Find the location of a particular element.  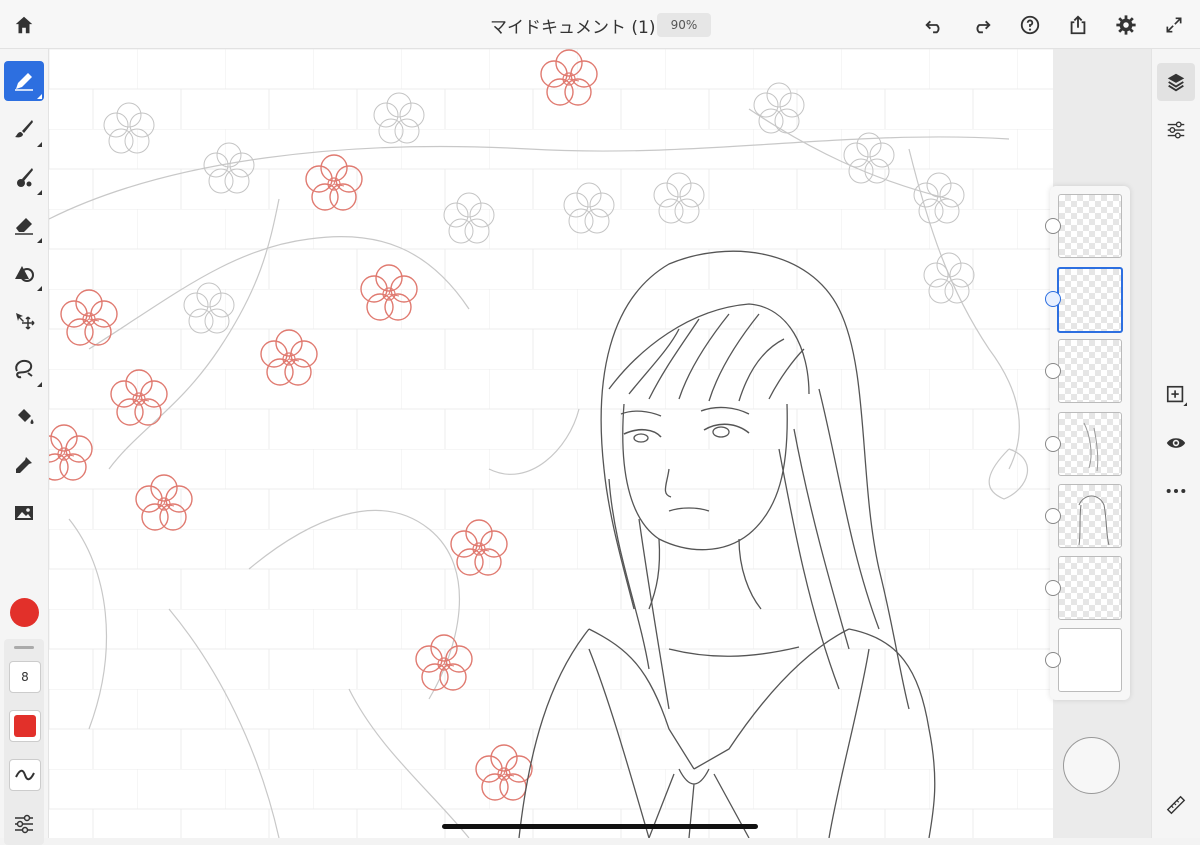

visibility-icon is located at coordinates (1176, 443).